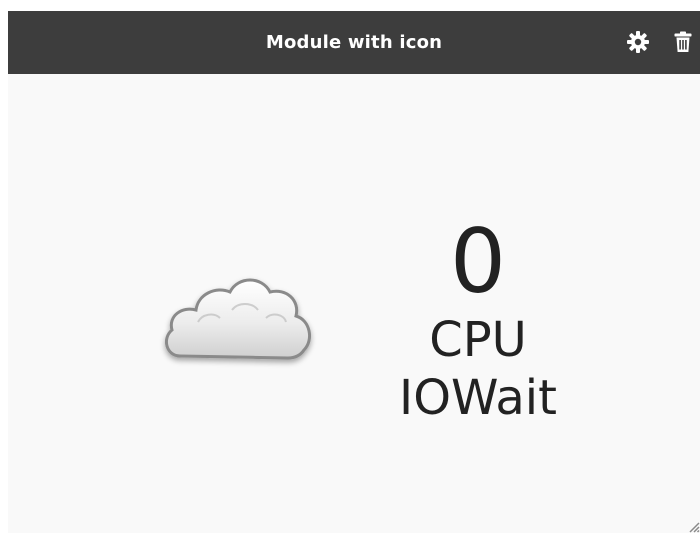 The image size is (700, 533). I want to click on trash-icon, so click(683, 42).